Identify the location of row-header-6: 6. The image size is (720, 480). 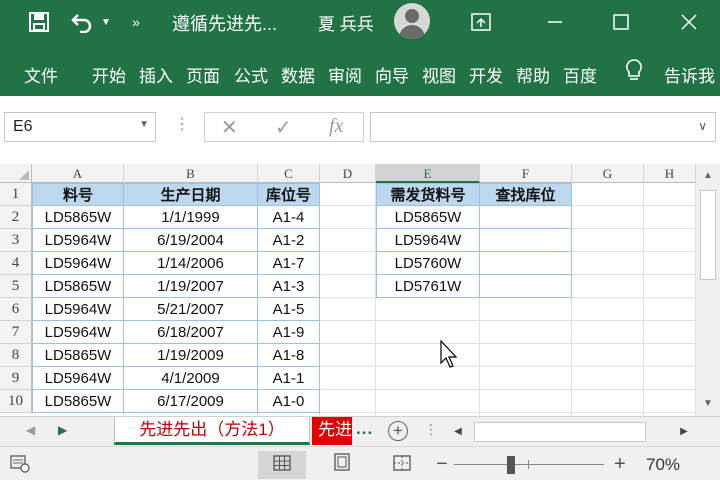
(16, 309).